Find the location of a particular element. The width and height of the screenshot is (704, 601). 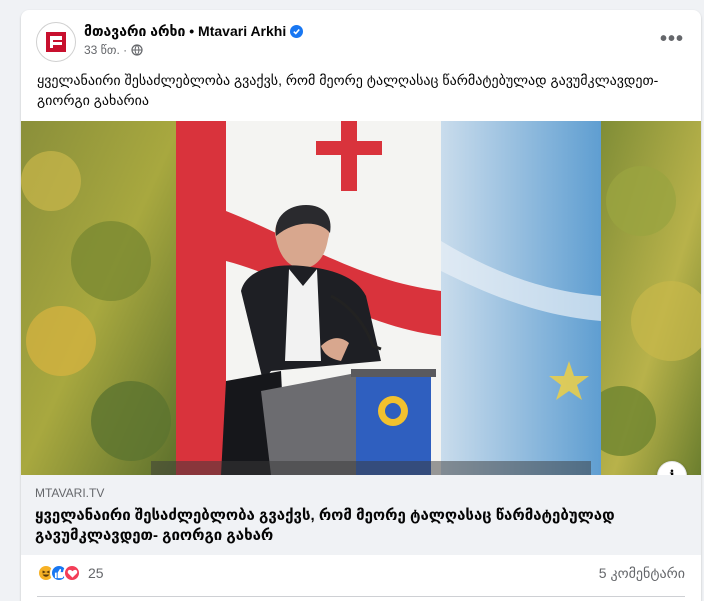

mtavari-logo-icon is located at coordinates (56, 42).